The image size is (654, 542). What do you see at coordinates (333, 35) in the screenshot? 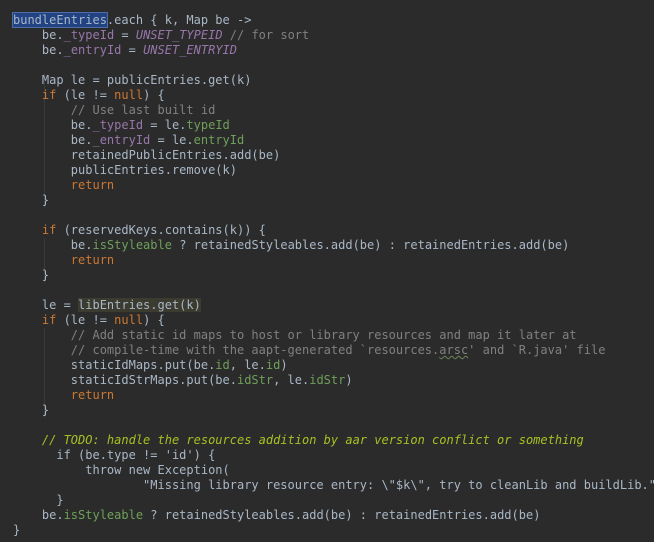
I see `code-line: be._typeId = UNSET_TYPEID // for sort` at bounding box center [333, 35].